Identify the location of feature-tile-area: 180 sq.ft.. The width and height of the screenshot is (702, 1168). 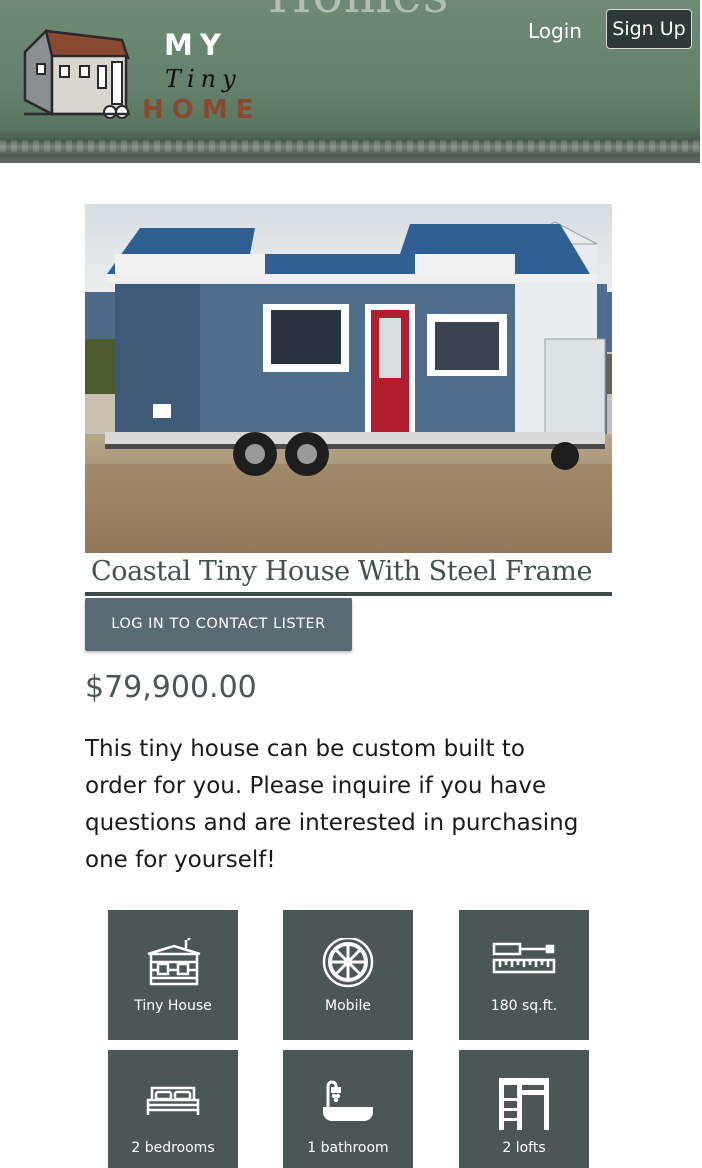
(524, 975).